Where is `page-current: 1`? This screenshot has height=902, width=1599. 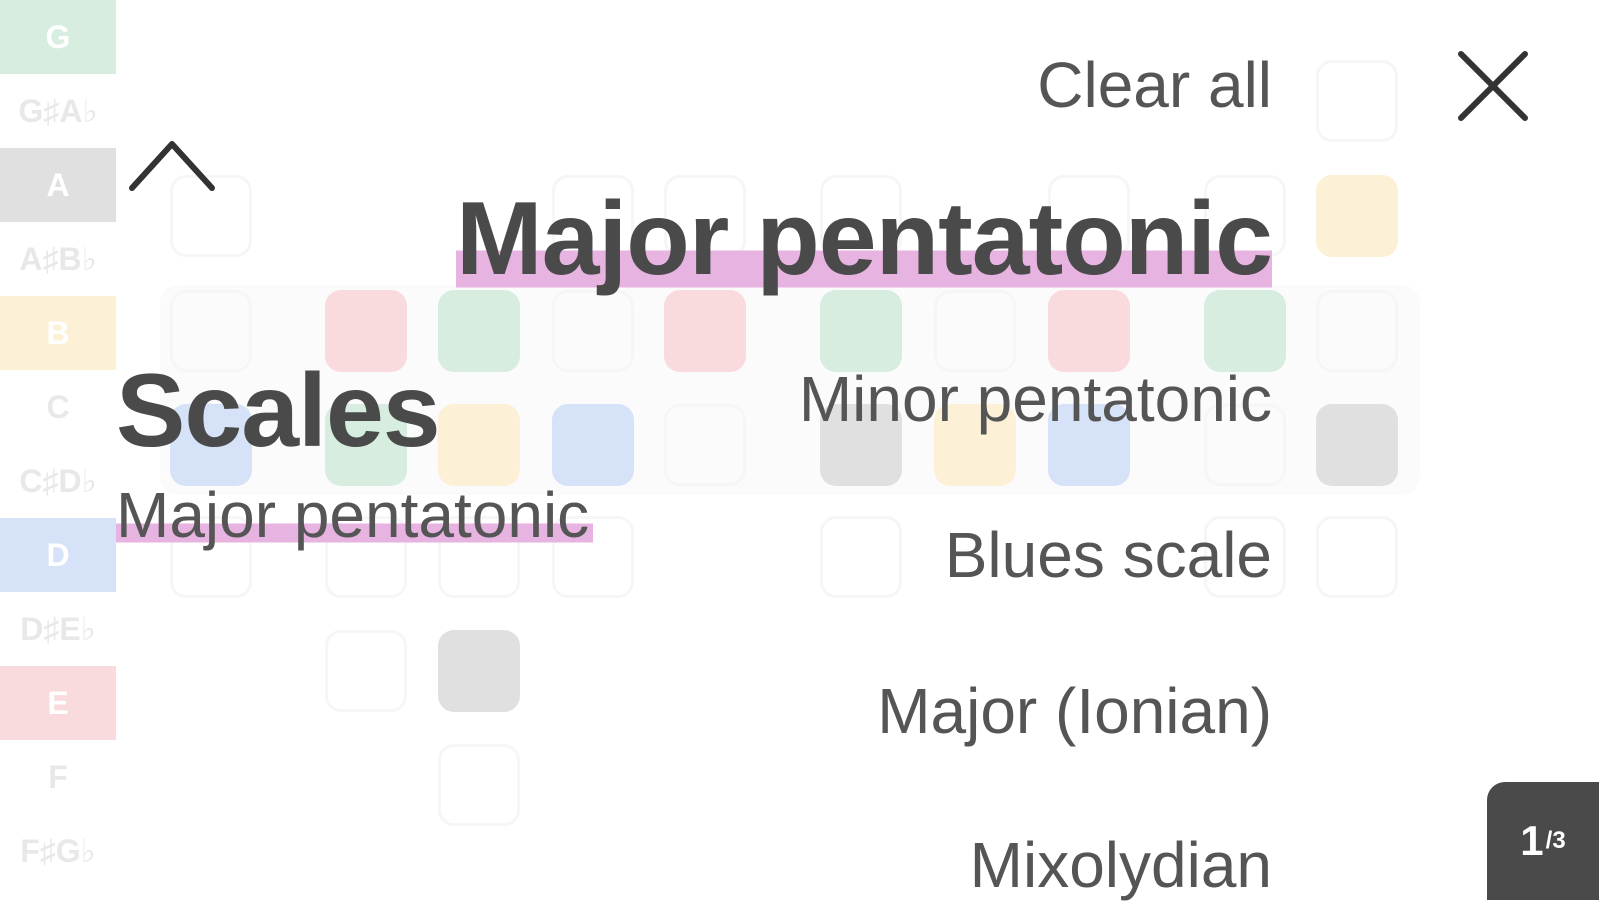
page-current: 1 is located at coordinates (1532, 840).